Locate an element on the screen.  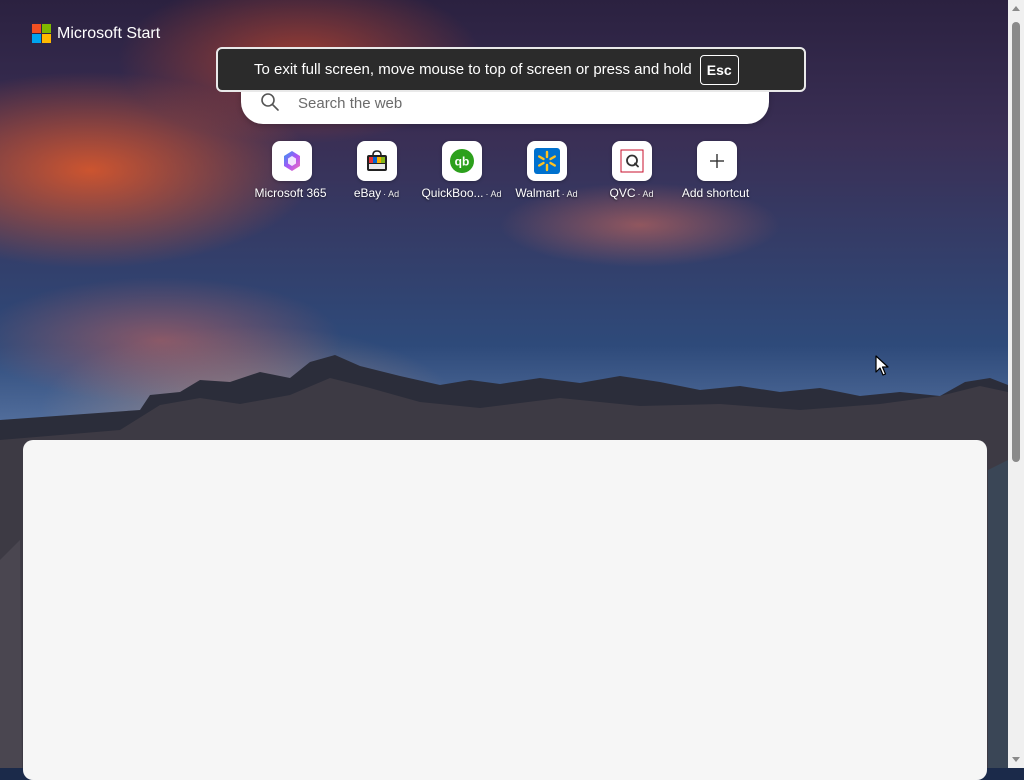
search-input is located at coordinates (518, 103).